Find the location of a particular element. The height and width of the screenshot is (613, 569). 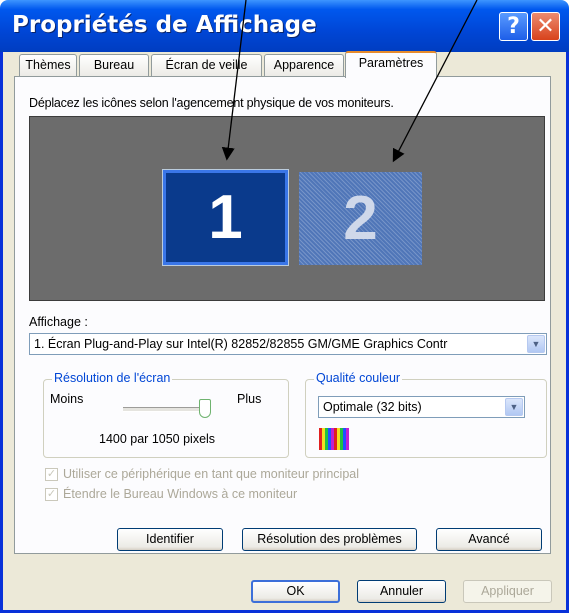

resolution-group: Résolution de l'écran is located at coordinates (166, 414).